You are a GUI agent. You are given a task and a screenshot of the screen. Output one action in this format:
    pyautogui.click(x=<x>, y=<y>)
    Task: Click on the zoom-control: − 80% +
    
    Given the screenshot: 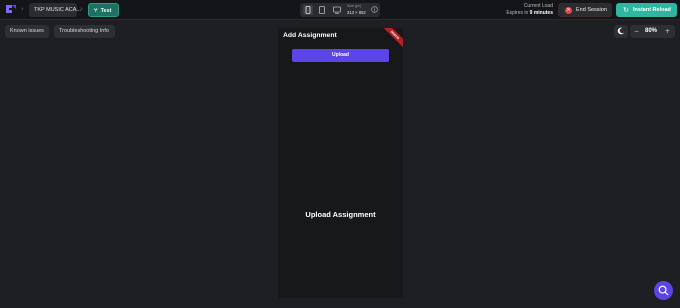 What is the action you would take?
    pyautogui.click(x=652, y=31)
    